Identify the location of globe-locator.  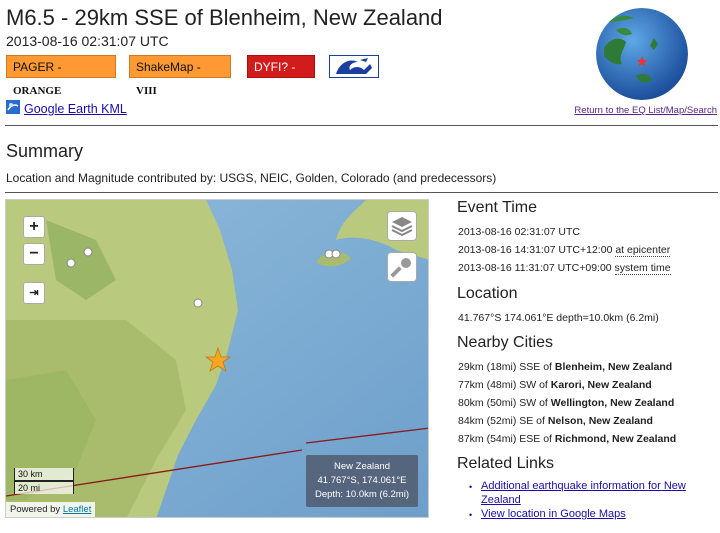
(642, 54).